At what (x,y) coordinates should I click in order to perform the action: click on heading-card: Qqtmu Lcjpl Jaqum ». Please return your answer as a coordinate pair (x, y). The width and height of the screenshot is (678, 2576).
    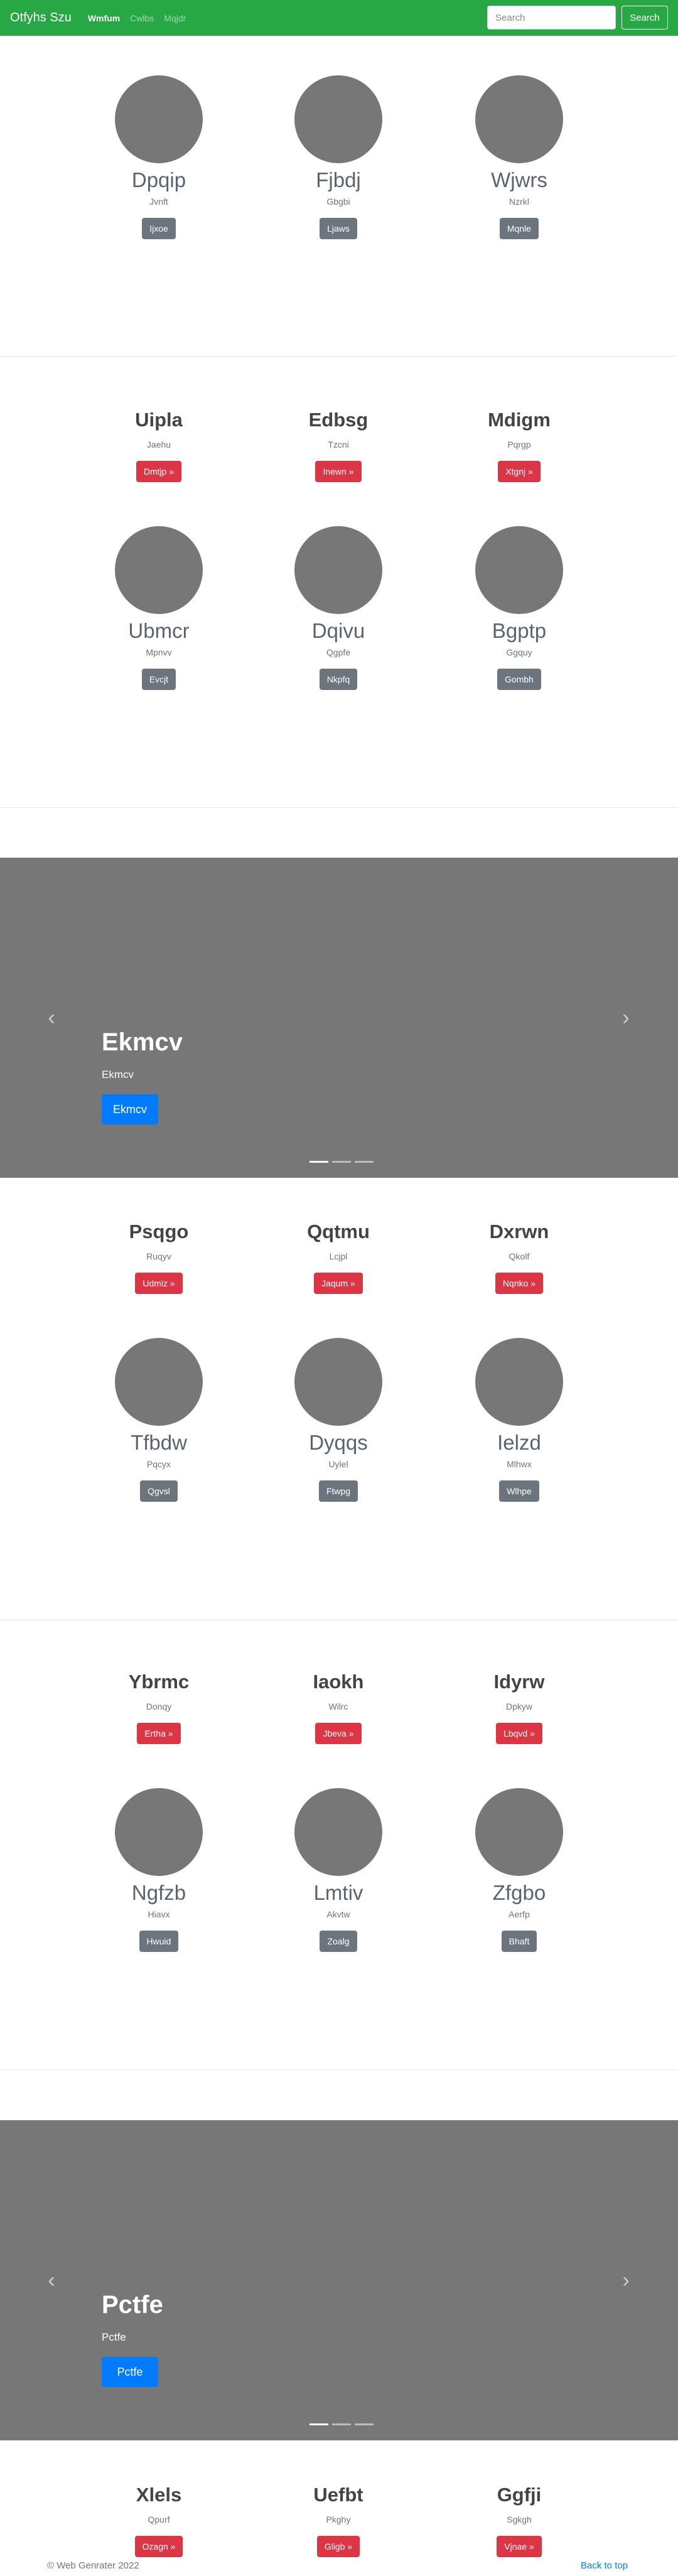
    Looking at the image, I should click on (338, 1257).